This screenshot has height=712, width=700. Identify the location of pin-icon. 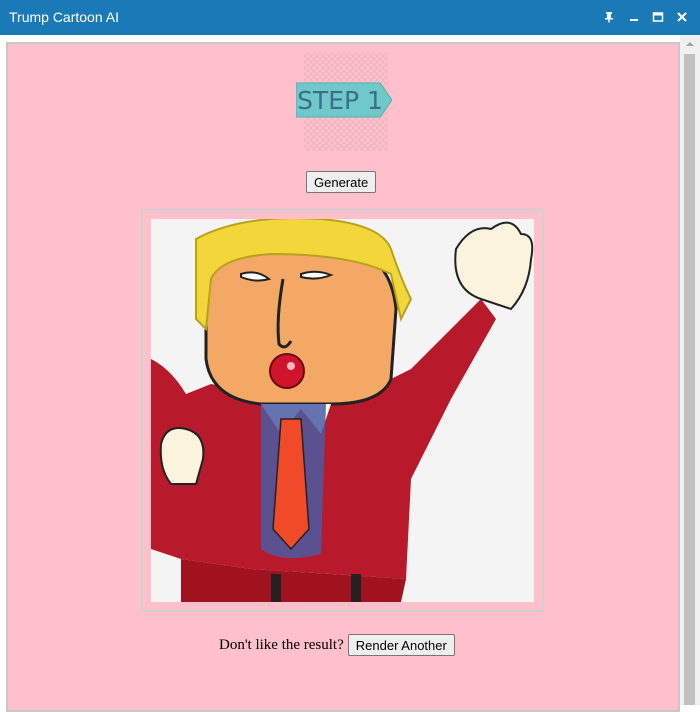
(609, 17).